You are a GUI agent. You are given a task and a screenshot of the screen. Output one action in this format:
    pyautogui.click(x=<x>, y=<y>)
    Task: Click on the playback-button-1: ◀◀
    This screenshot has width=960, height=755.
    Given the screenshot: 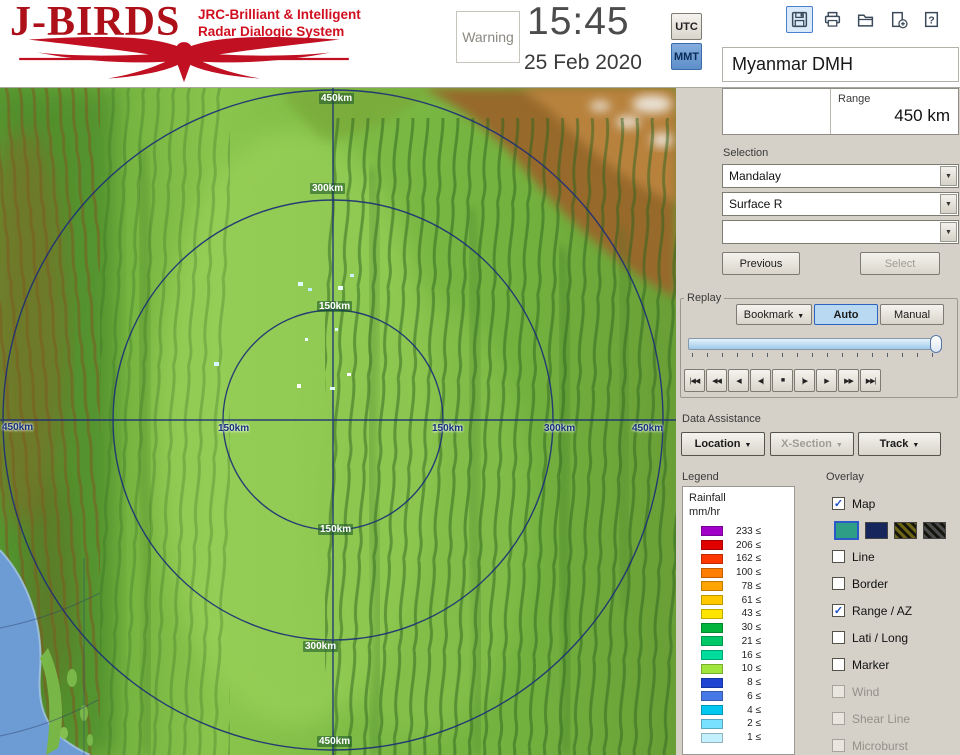 What is the action you would take?
    pyautogui.click(x=716, y=380)
    